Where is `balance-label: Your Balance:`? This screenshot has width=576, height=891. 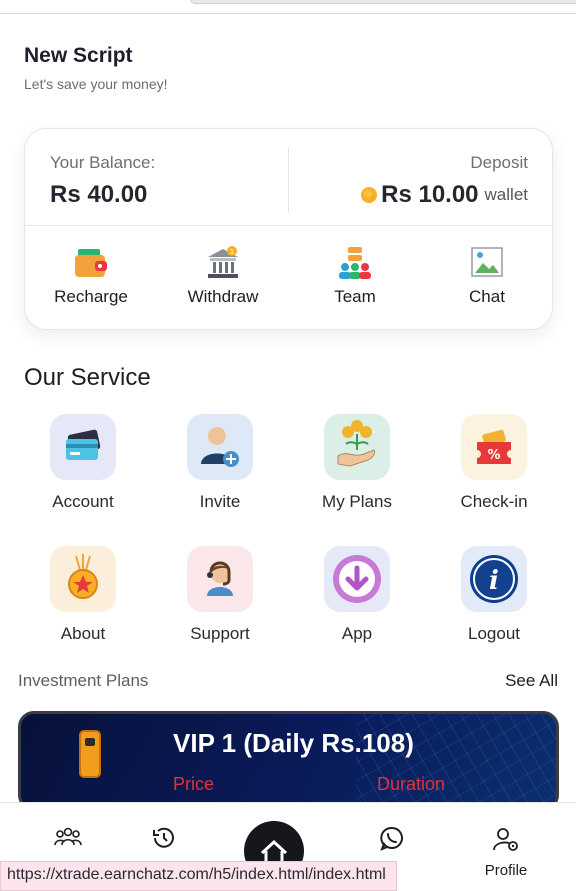
balance-label: Your Balance: is located at coordinates (103, 162).